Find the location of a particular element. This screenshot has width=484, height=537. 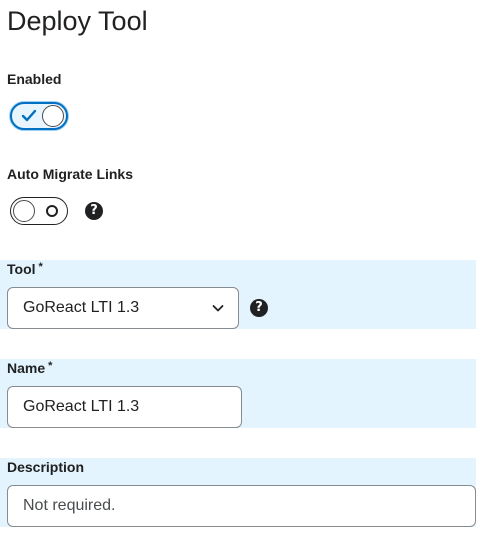

auto-migrate-help-icon: ? is located at coordinates (94, 211).